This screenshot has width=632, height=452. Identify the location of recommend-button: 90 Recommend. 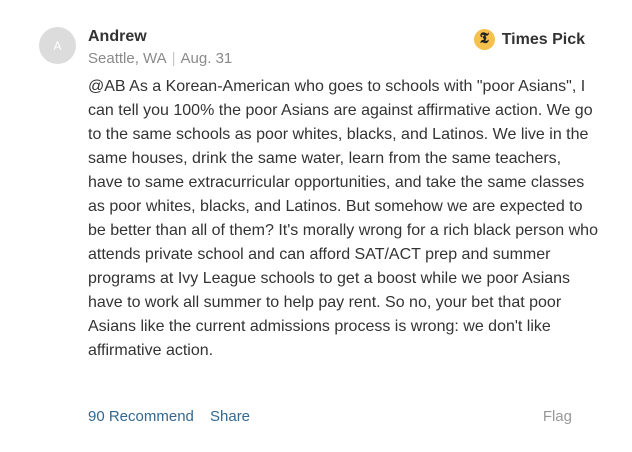
(141, 417).